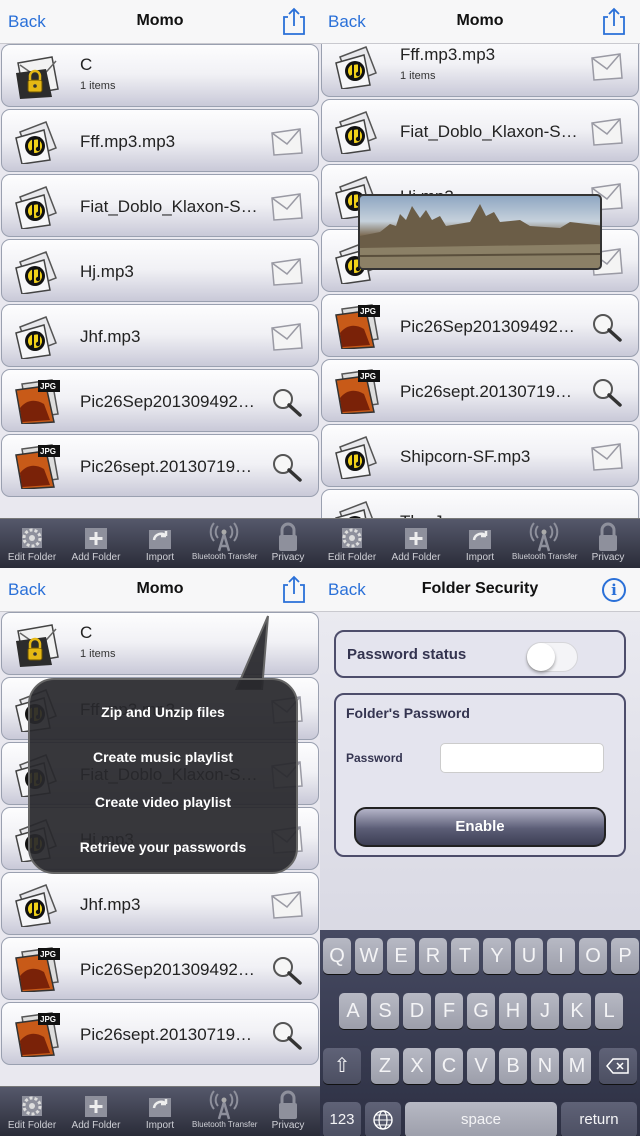 The image size is (640, 1136). What do you see at coordinates (513, 1066) in the screenshot?
I see `key-b: B` at bounding box center [513, 1066].